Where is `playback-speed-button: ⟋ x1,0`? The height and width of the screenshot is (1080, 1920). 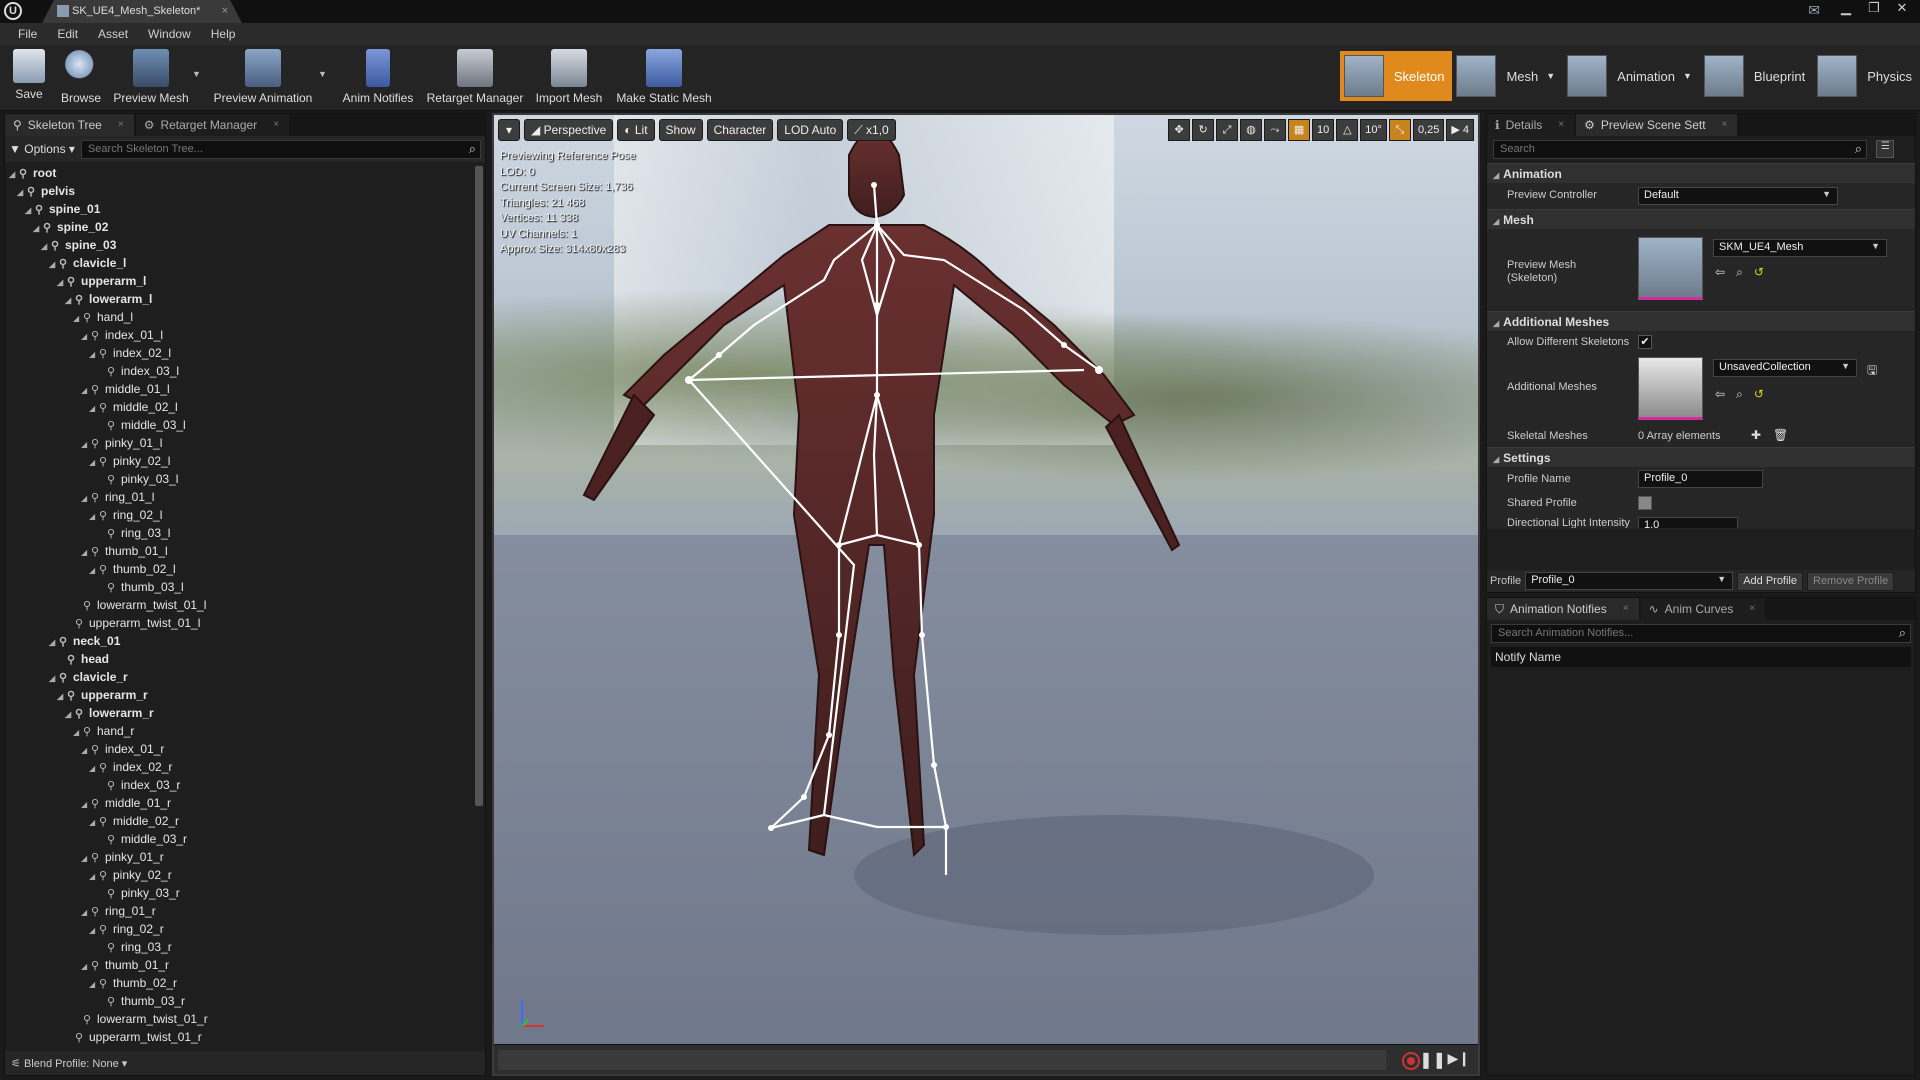
playback-speed-button: ⟋ x1,0 is located at coordinates (871, 130).